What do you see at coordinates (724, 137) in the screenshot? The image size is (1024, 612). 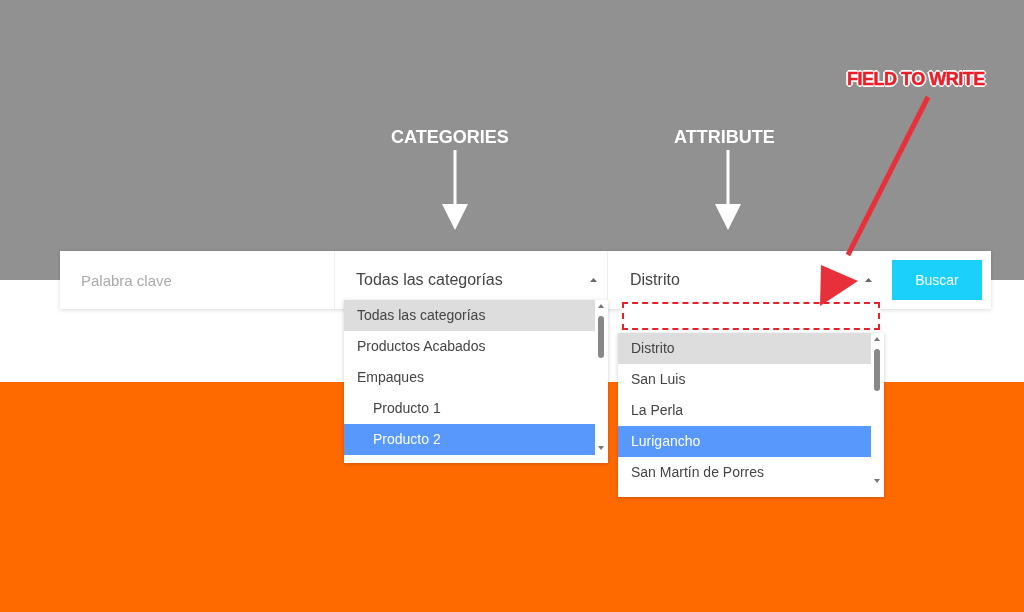 I see `annotation-label: ATTRIBUTE` at bounding box center [724, 137].